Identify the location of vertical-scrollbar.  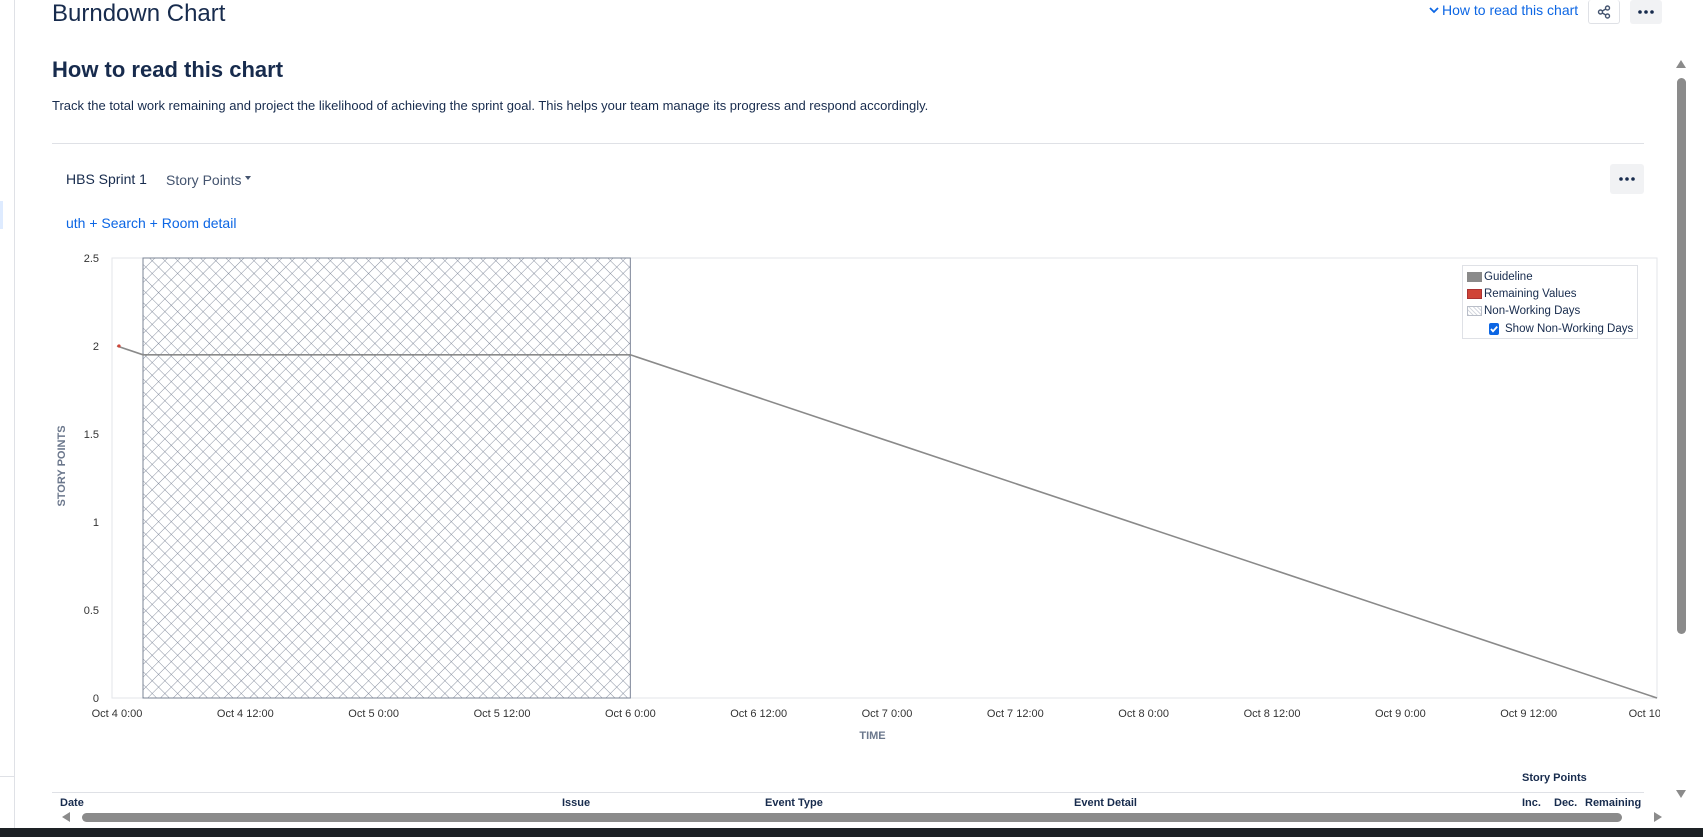
(1681, 429).